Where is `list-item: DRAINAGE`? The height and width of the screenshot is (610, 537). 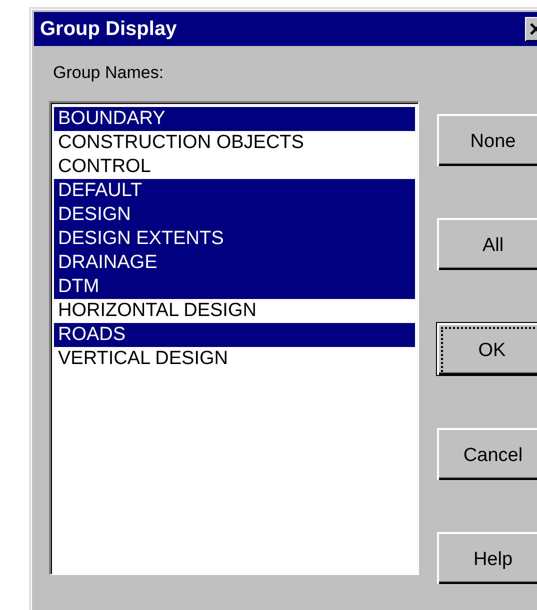
list-item: DRAINAGE is located at coordinates (234, 263).